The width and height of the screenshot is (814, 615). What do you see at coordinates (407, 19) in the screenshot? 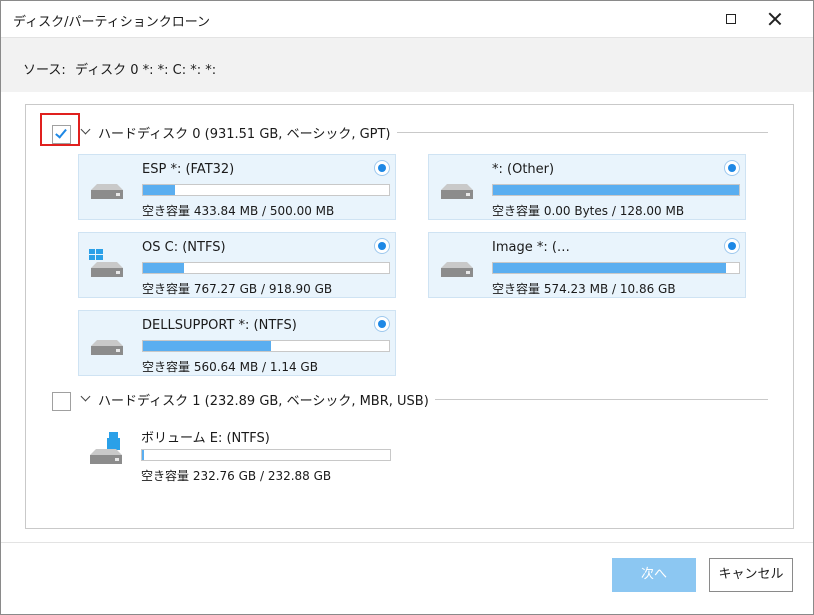
I see `title-bar: ディスク/パーティションクローン` at bounding box center [407, 19].